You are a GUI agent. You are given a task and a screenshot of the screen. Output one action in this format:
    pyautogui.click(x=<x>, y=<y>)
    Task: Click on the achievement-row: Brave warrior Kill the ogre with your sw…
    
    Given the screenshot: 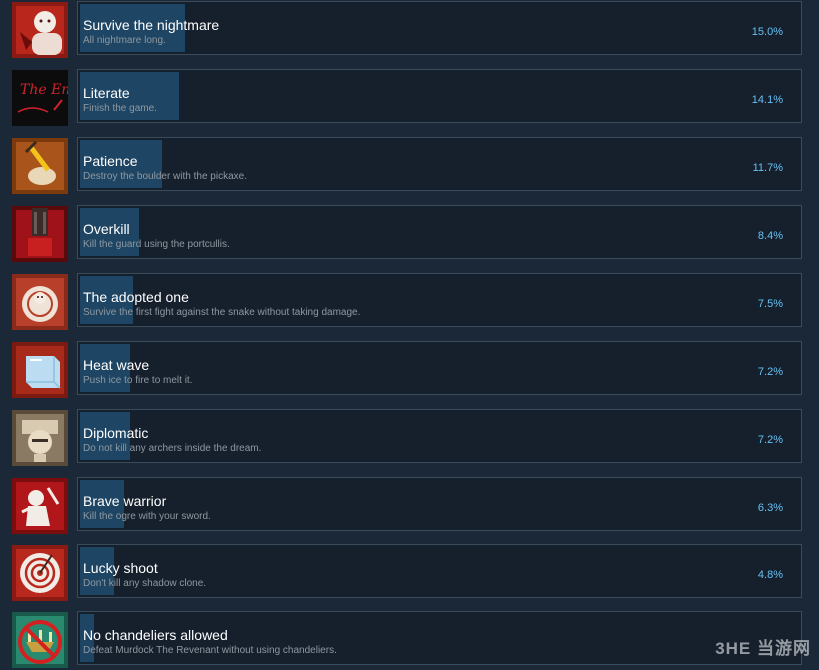 What is the action you would take?
    pyautogui.click(x=409, y=506)
    